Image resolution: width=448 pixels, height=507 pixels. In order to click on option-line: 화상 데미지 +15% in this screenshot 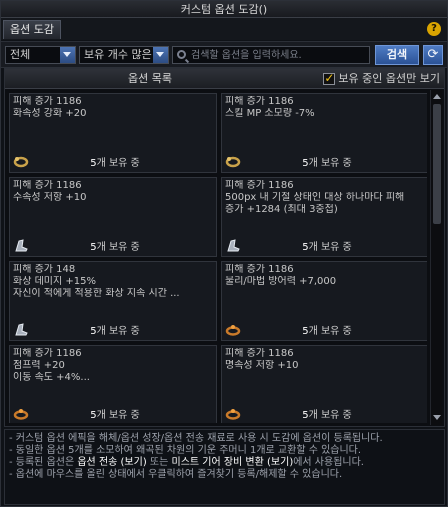, I will do `click(54, 281)`.